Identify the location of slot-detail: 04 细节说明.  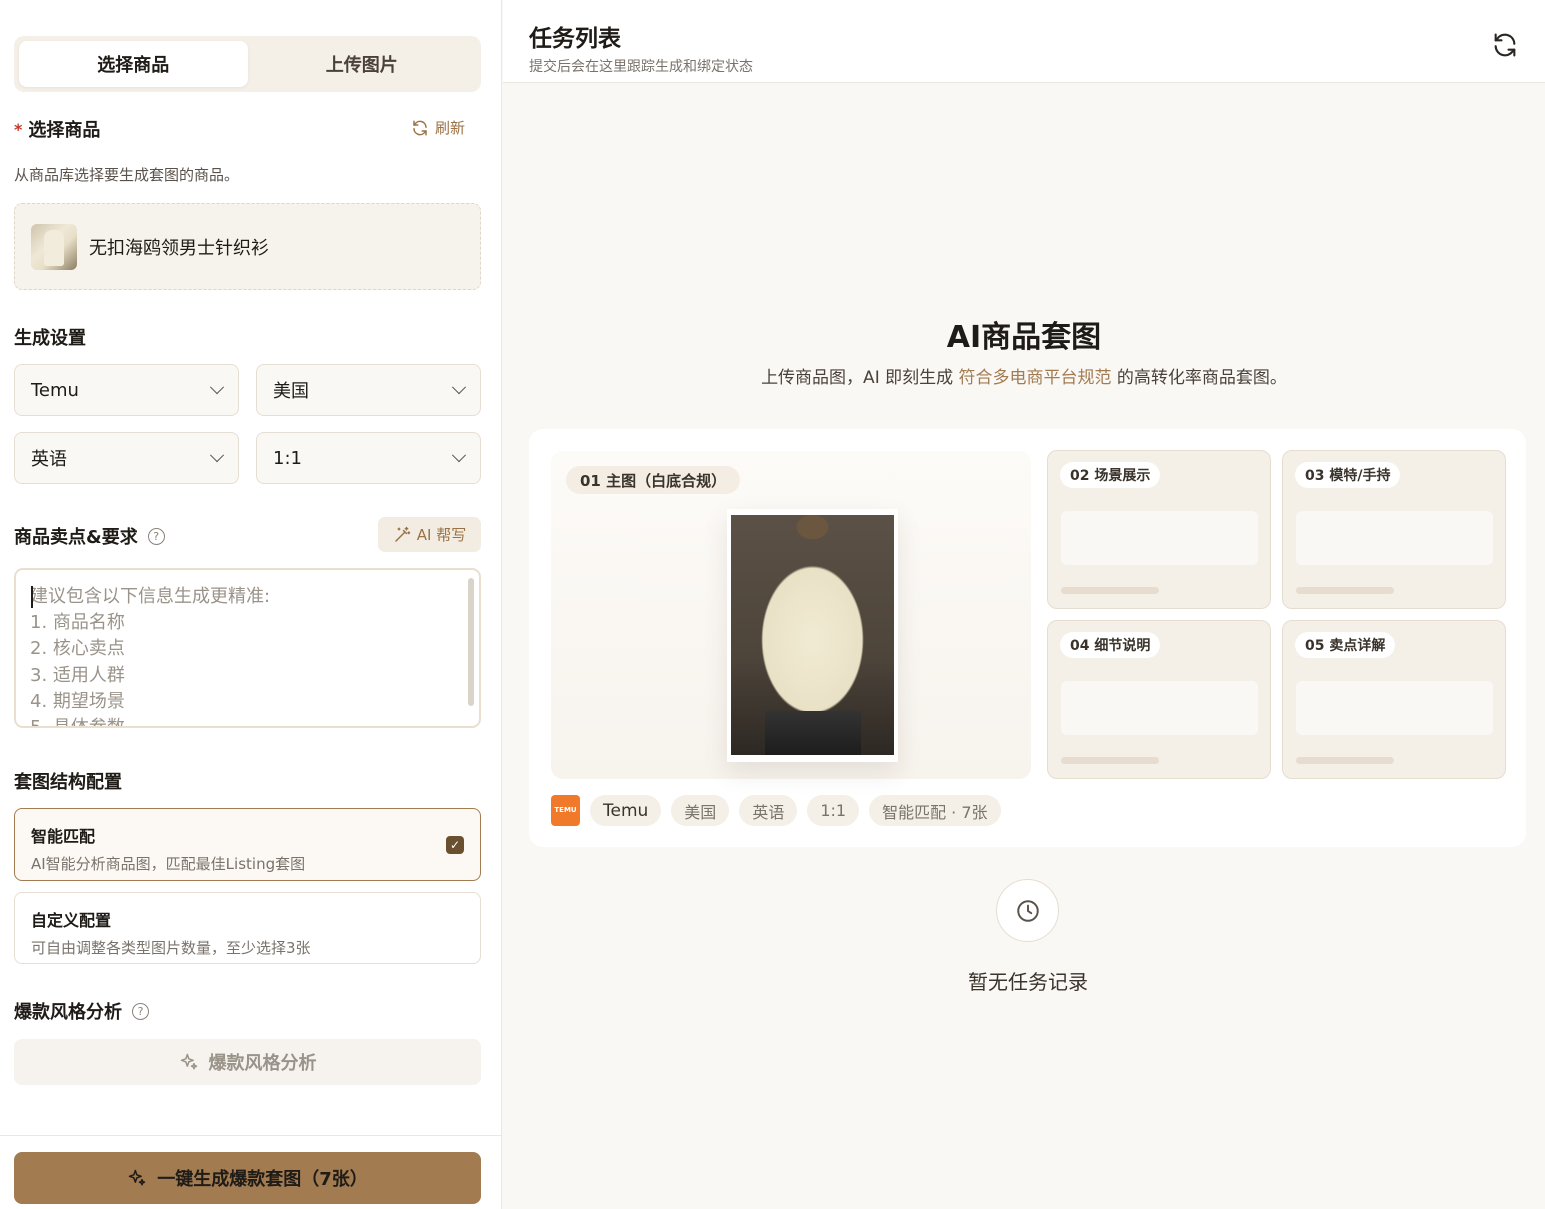
(1159, 699).